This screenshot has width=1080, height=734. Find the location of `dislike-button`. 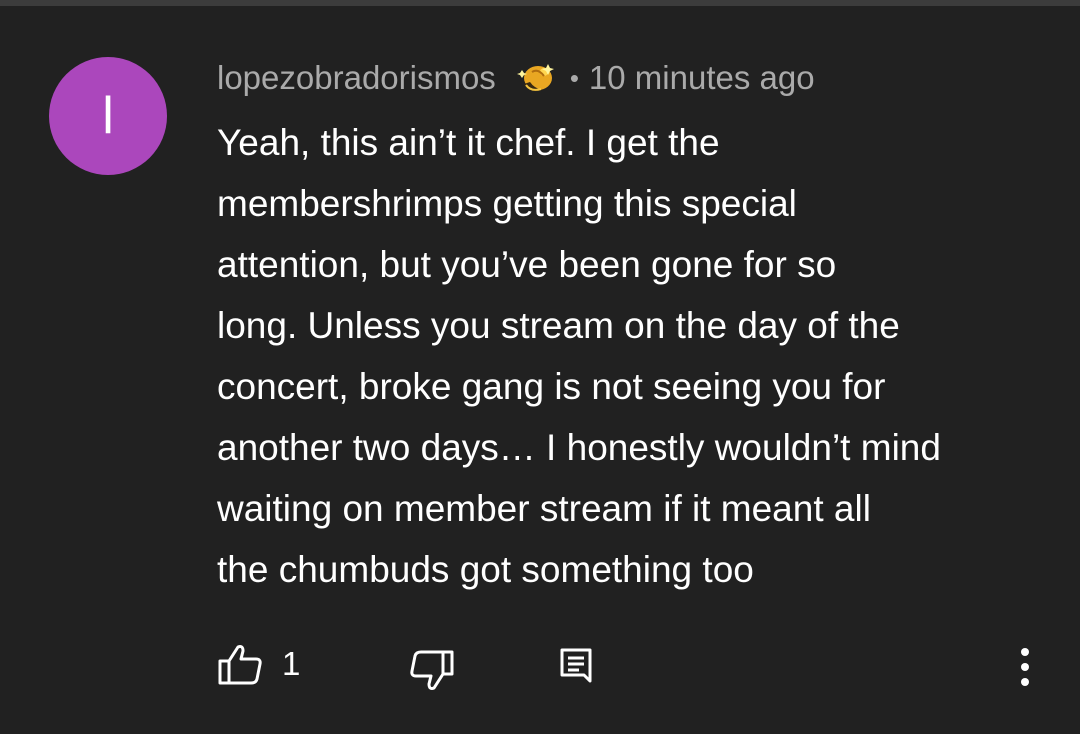

dislike-button is located at coordinates (432, 670).